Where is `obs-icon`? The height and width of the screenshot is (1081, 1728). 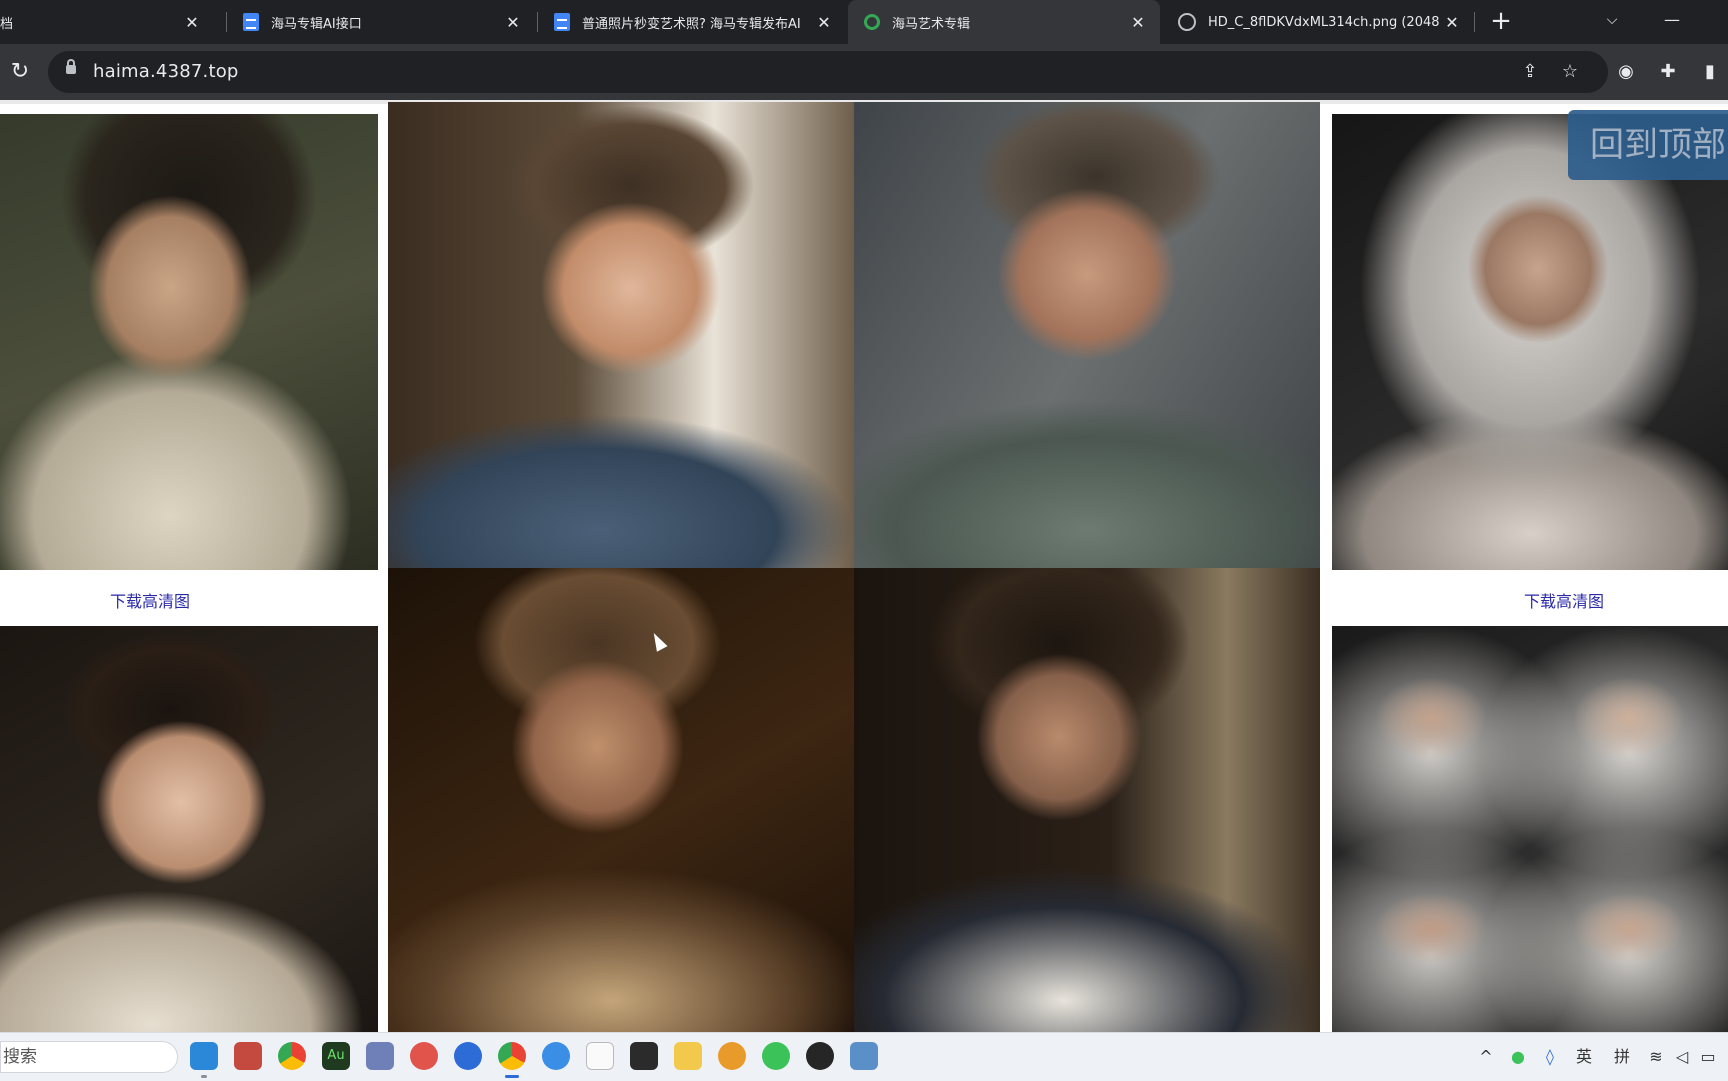 obs-icon is located at coordinates (820, 1056).